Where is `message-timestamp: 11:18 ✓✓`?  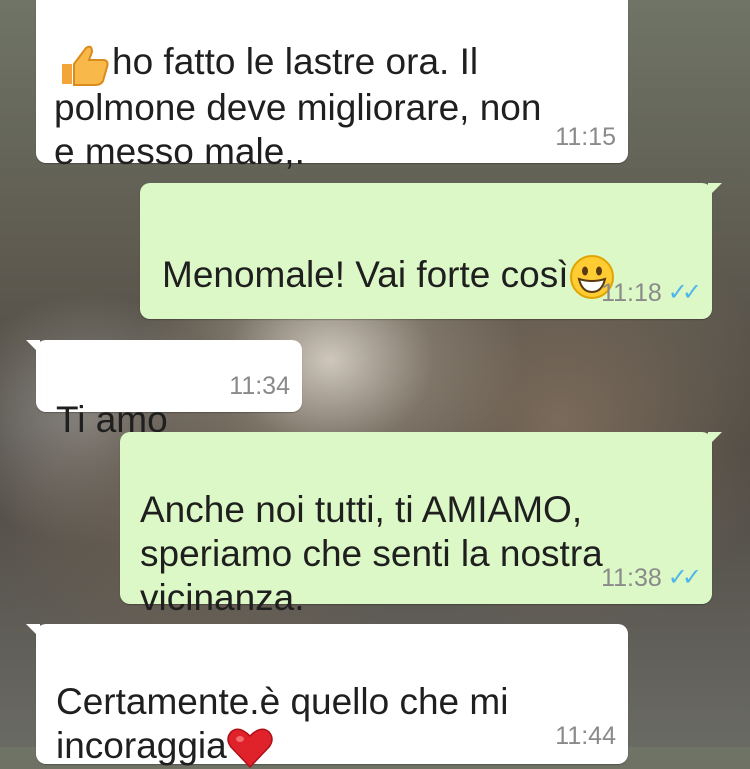 message-timestamp: 11:18 ✓✓ is located at coordinates (651, 293).